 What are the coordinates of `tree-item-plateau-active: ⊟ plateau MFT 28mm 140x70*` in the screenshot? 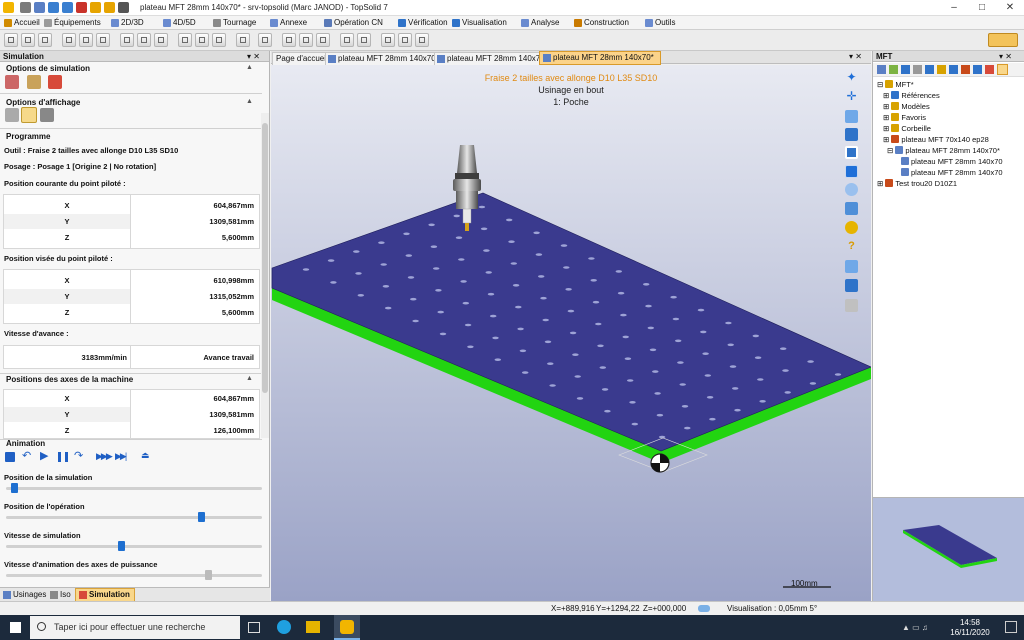 It's located at (950, 150).